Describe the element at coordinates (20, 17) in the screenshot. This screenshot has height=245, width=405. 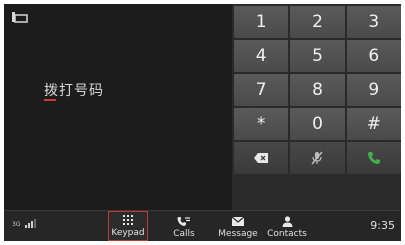
I see `phone-connected-icon` at that location.